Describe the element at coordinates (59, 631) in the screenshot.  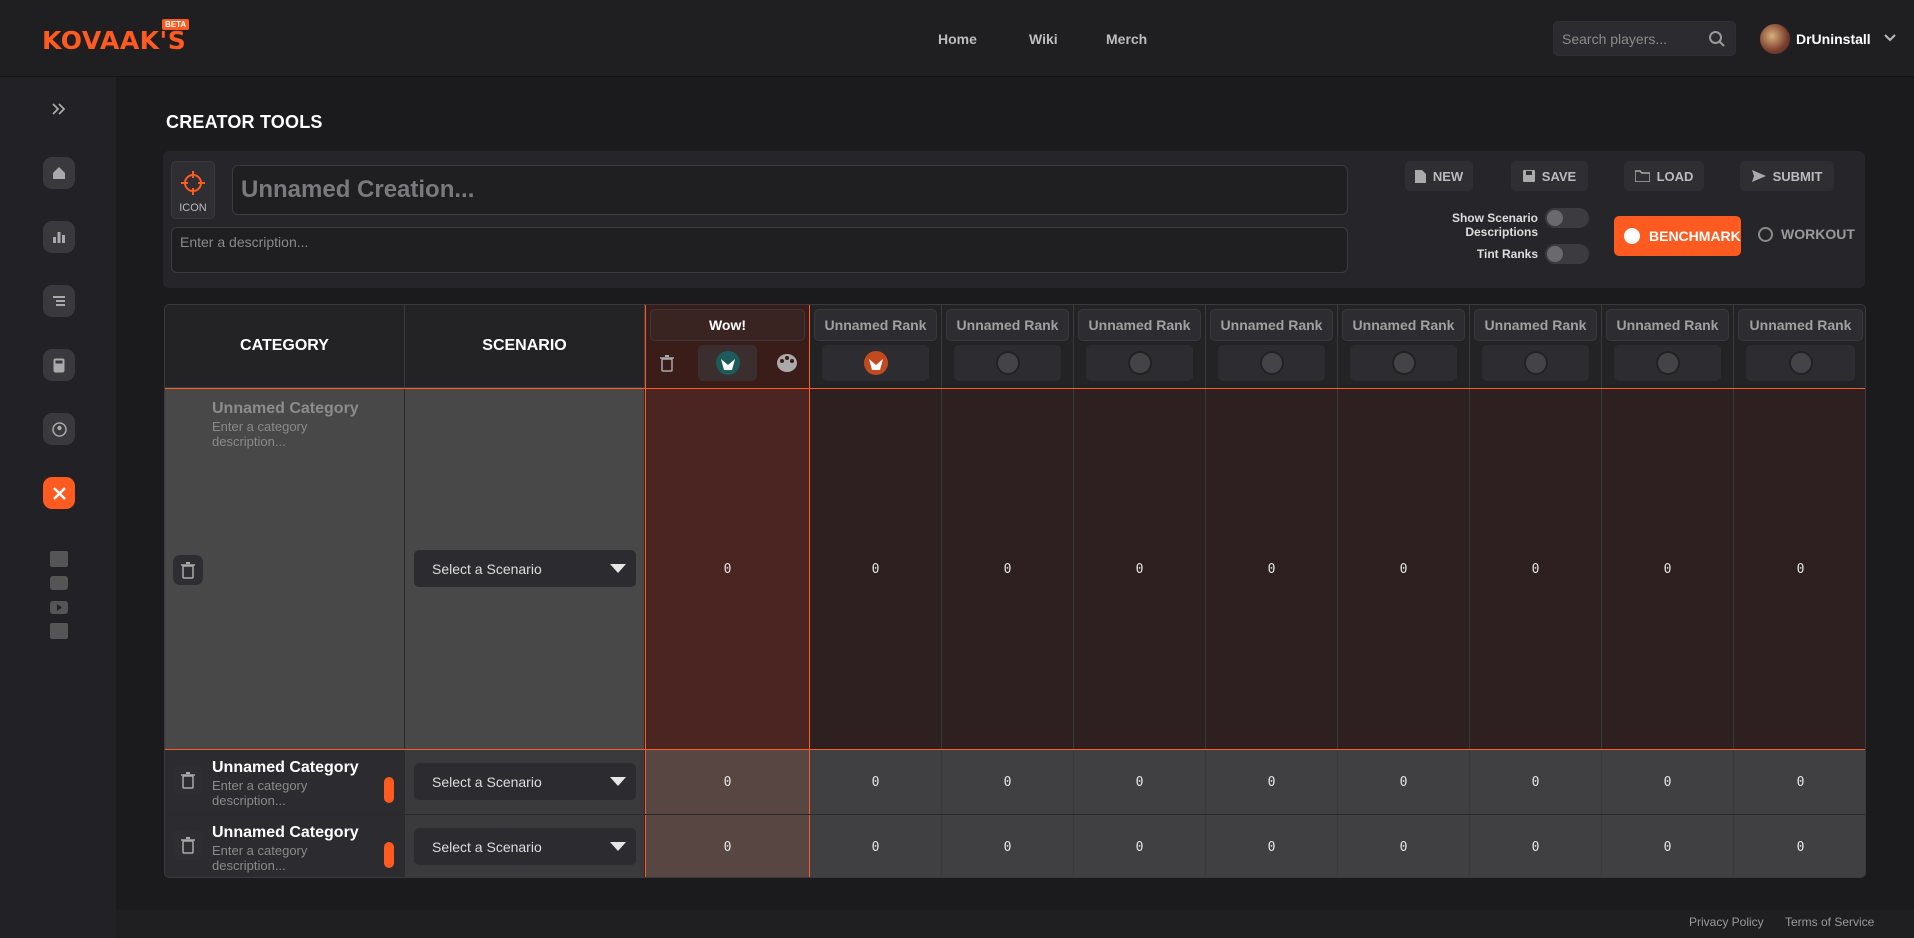
I see `twitter-icon` at that location.